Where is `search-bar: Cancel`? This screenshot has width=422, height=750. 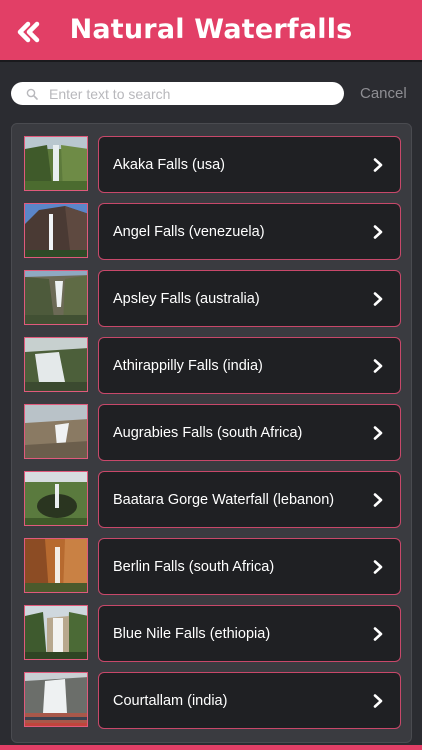 search-bar: Cancel is located at coordinates (211, 92).